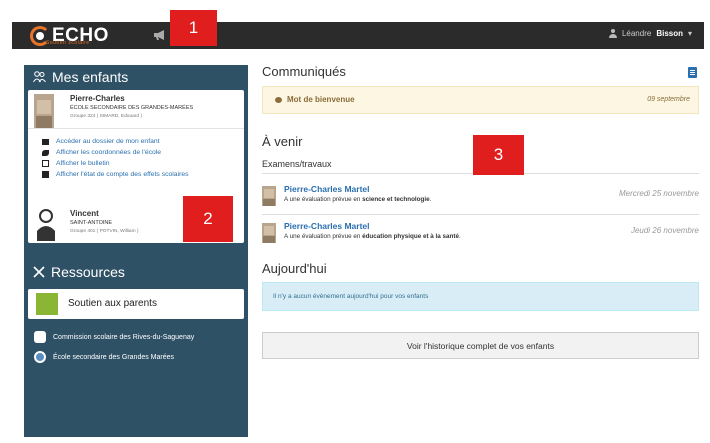  Describe the element at coordinates (396, 199) in the screenshot. I see `event-subject: science et technologie` at that location.